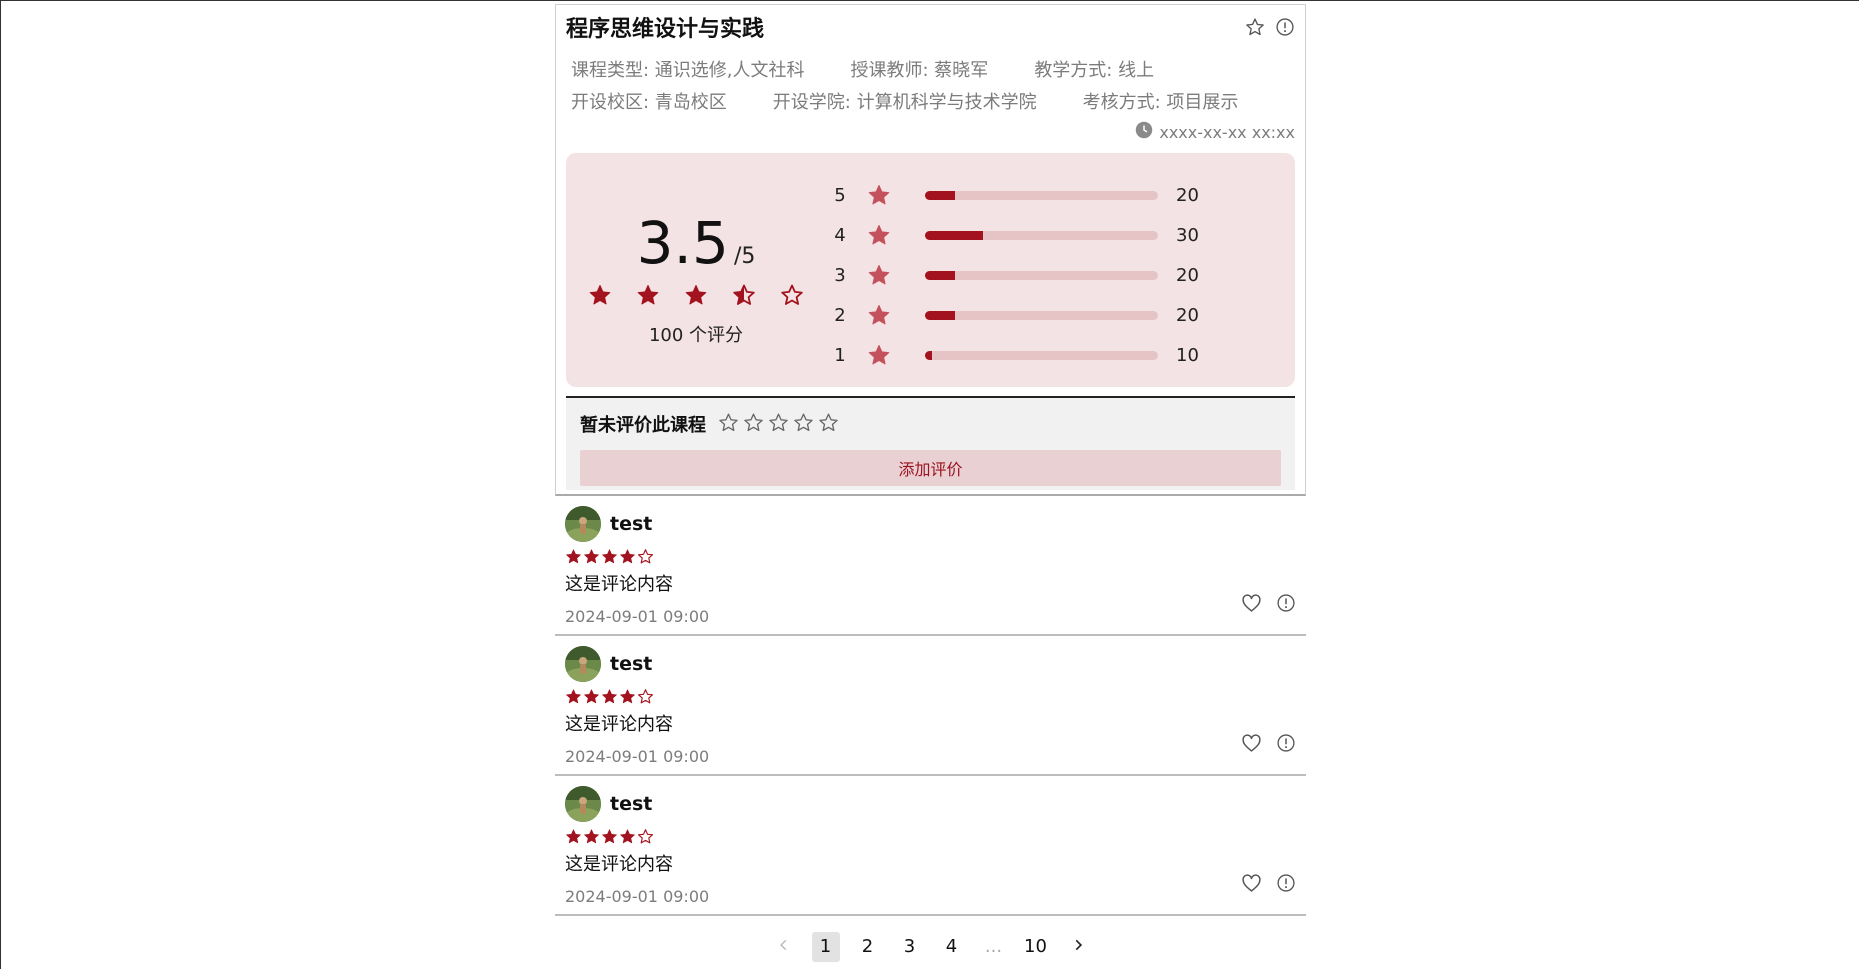  Describe the element at coordinates (930, 468) in the screenshot. I see `add-review-button: 添加评价` at that location.